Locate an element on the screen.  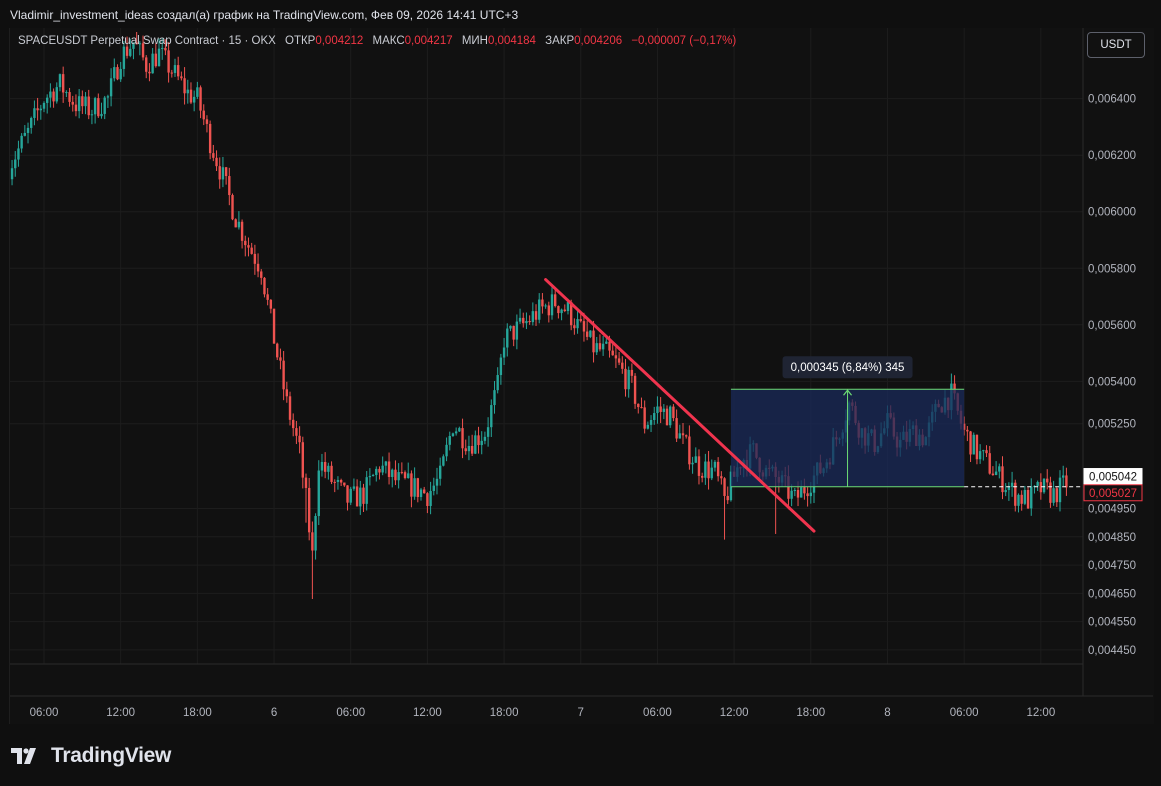
price-label-text: 0,005027 is located at coordinates (1113, 494).